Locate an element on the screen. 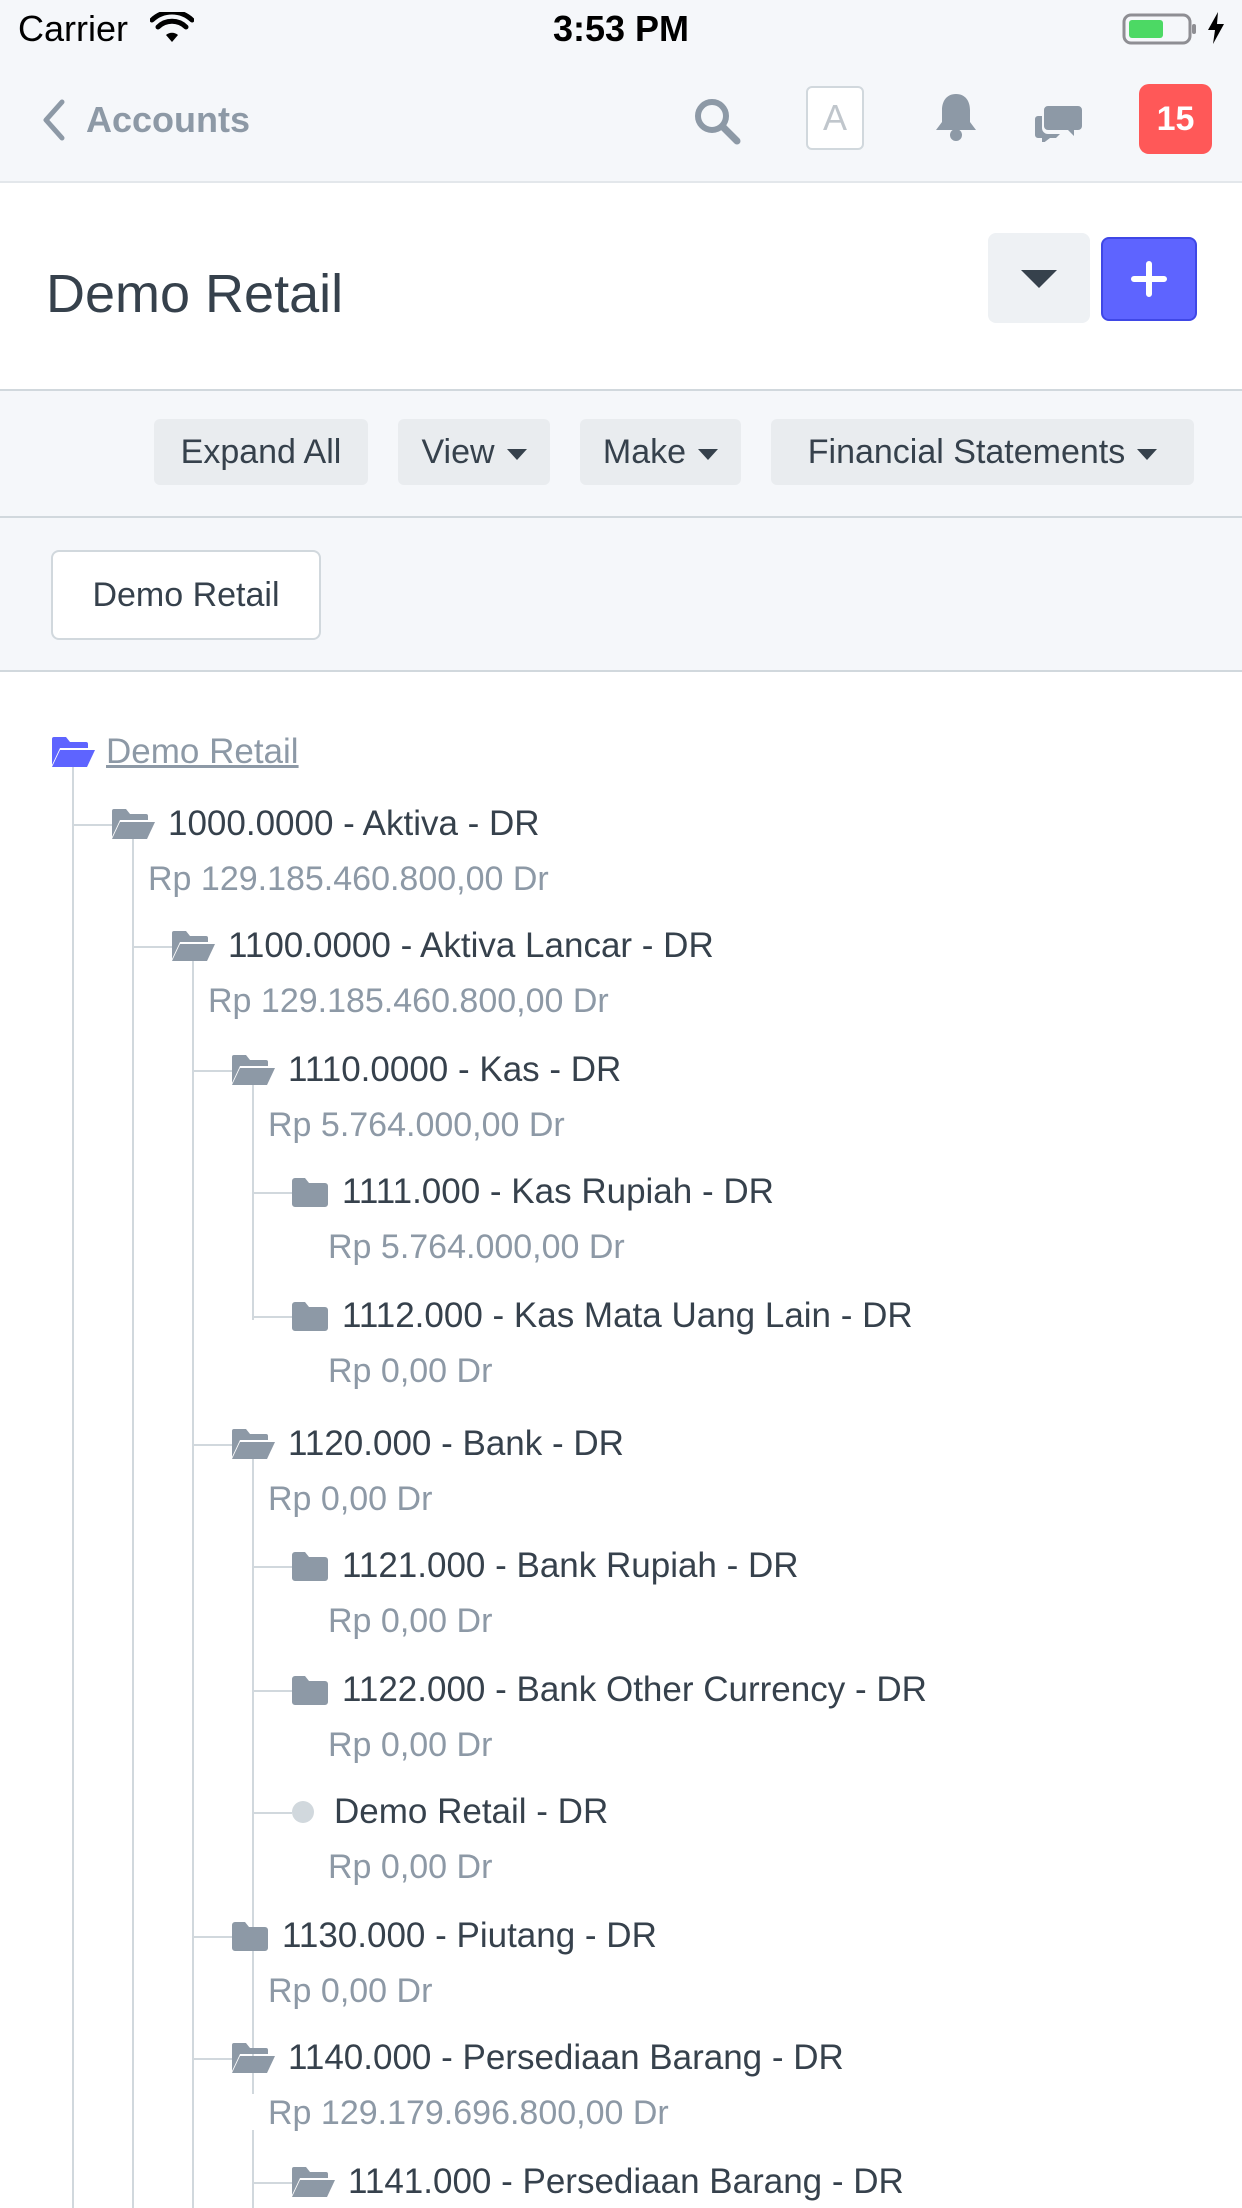 This screenshot has width=1242, height=2208. tree-node: 1140.000 - Persediaan Barang - DR is located at coordinates (537, 2058).